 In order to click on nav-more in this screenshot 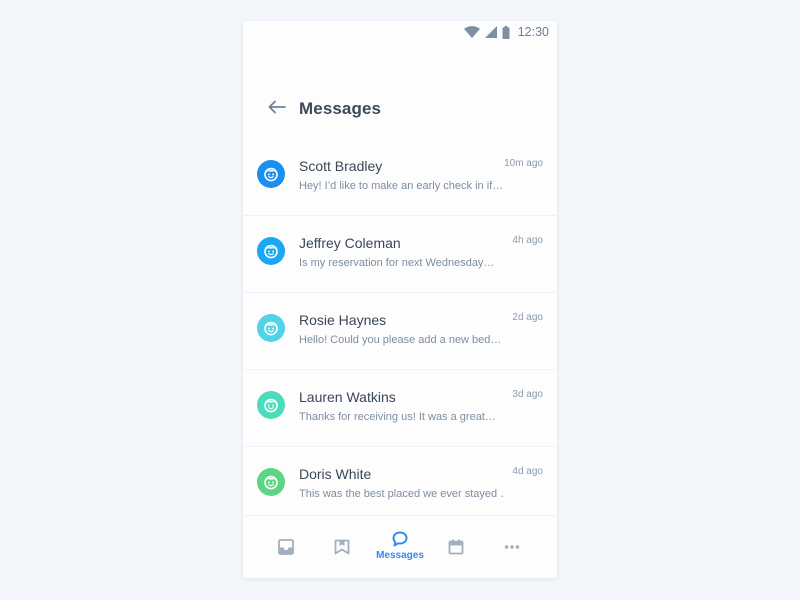, I will do `click(512, 547)`.